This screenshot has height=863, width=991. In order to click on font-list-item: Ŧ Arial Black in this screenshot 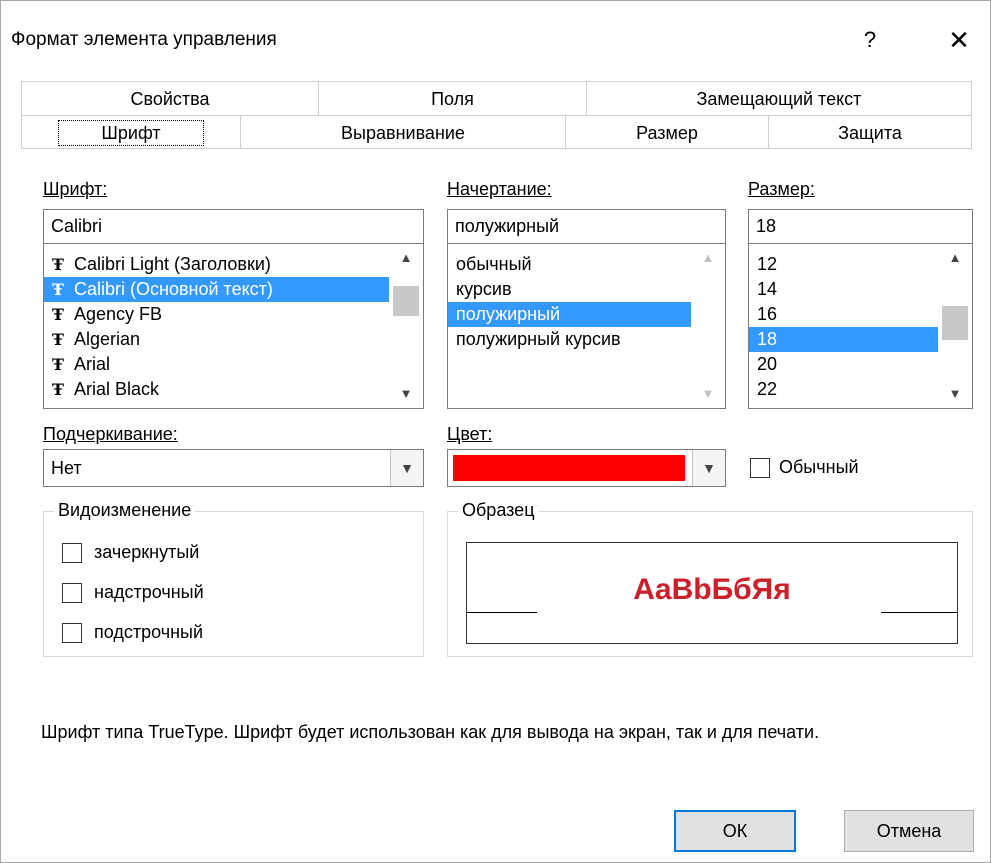, I will do `click(233, 389)`.